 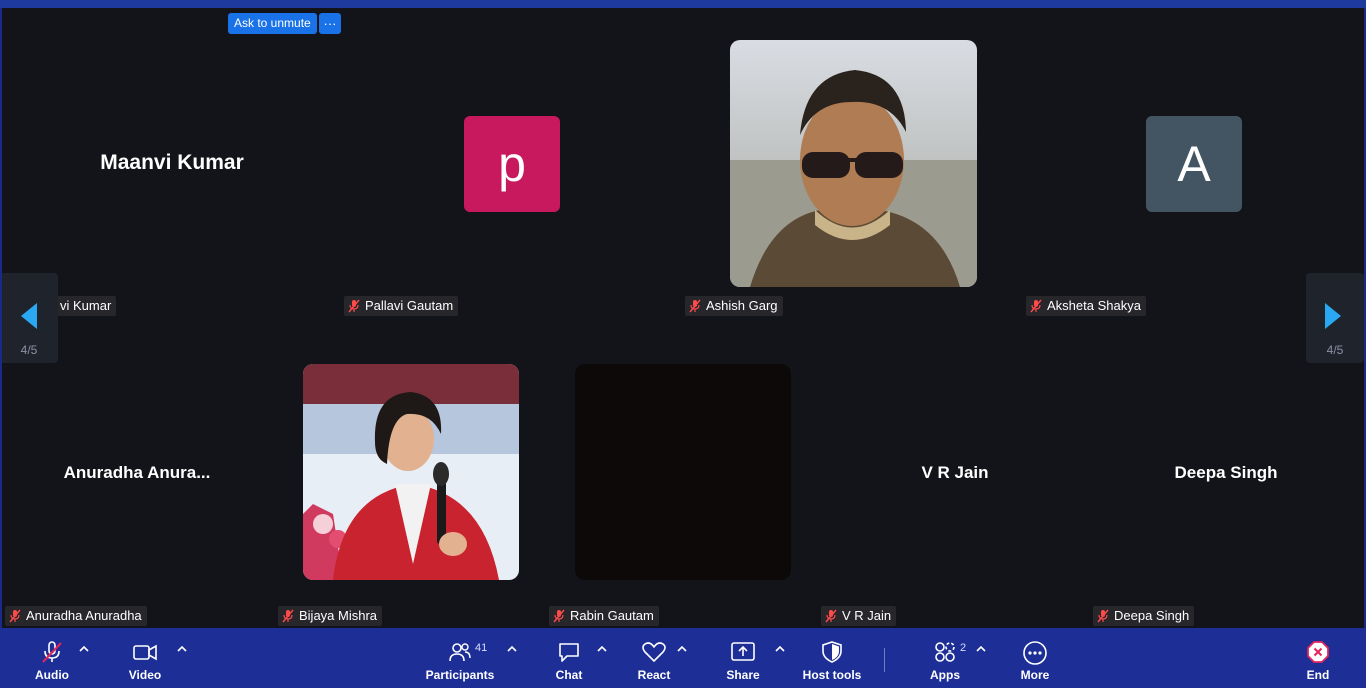 I want to click on participants-options-caret-icon, so click(x=512, y=649).